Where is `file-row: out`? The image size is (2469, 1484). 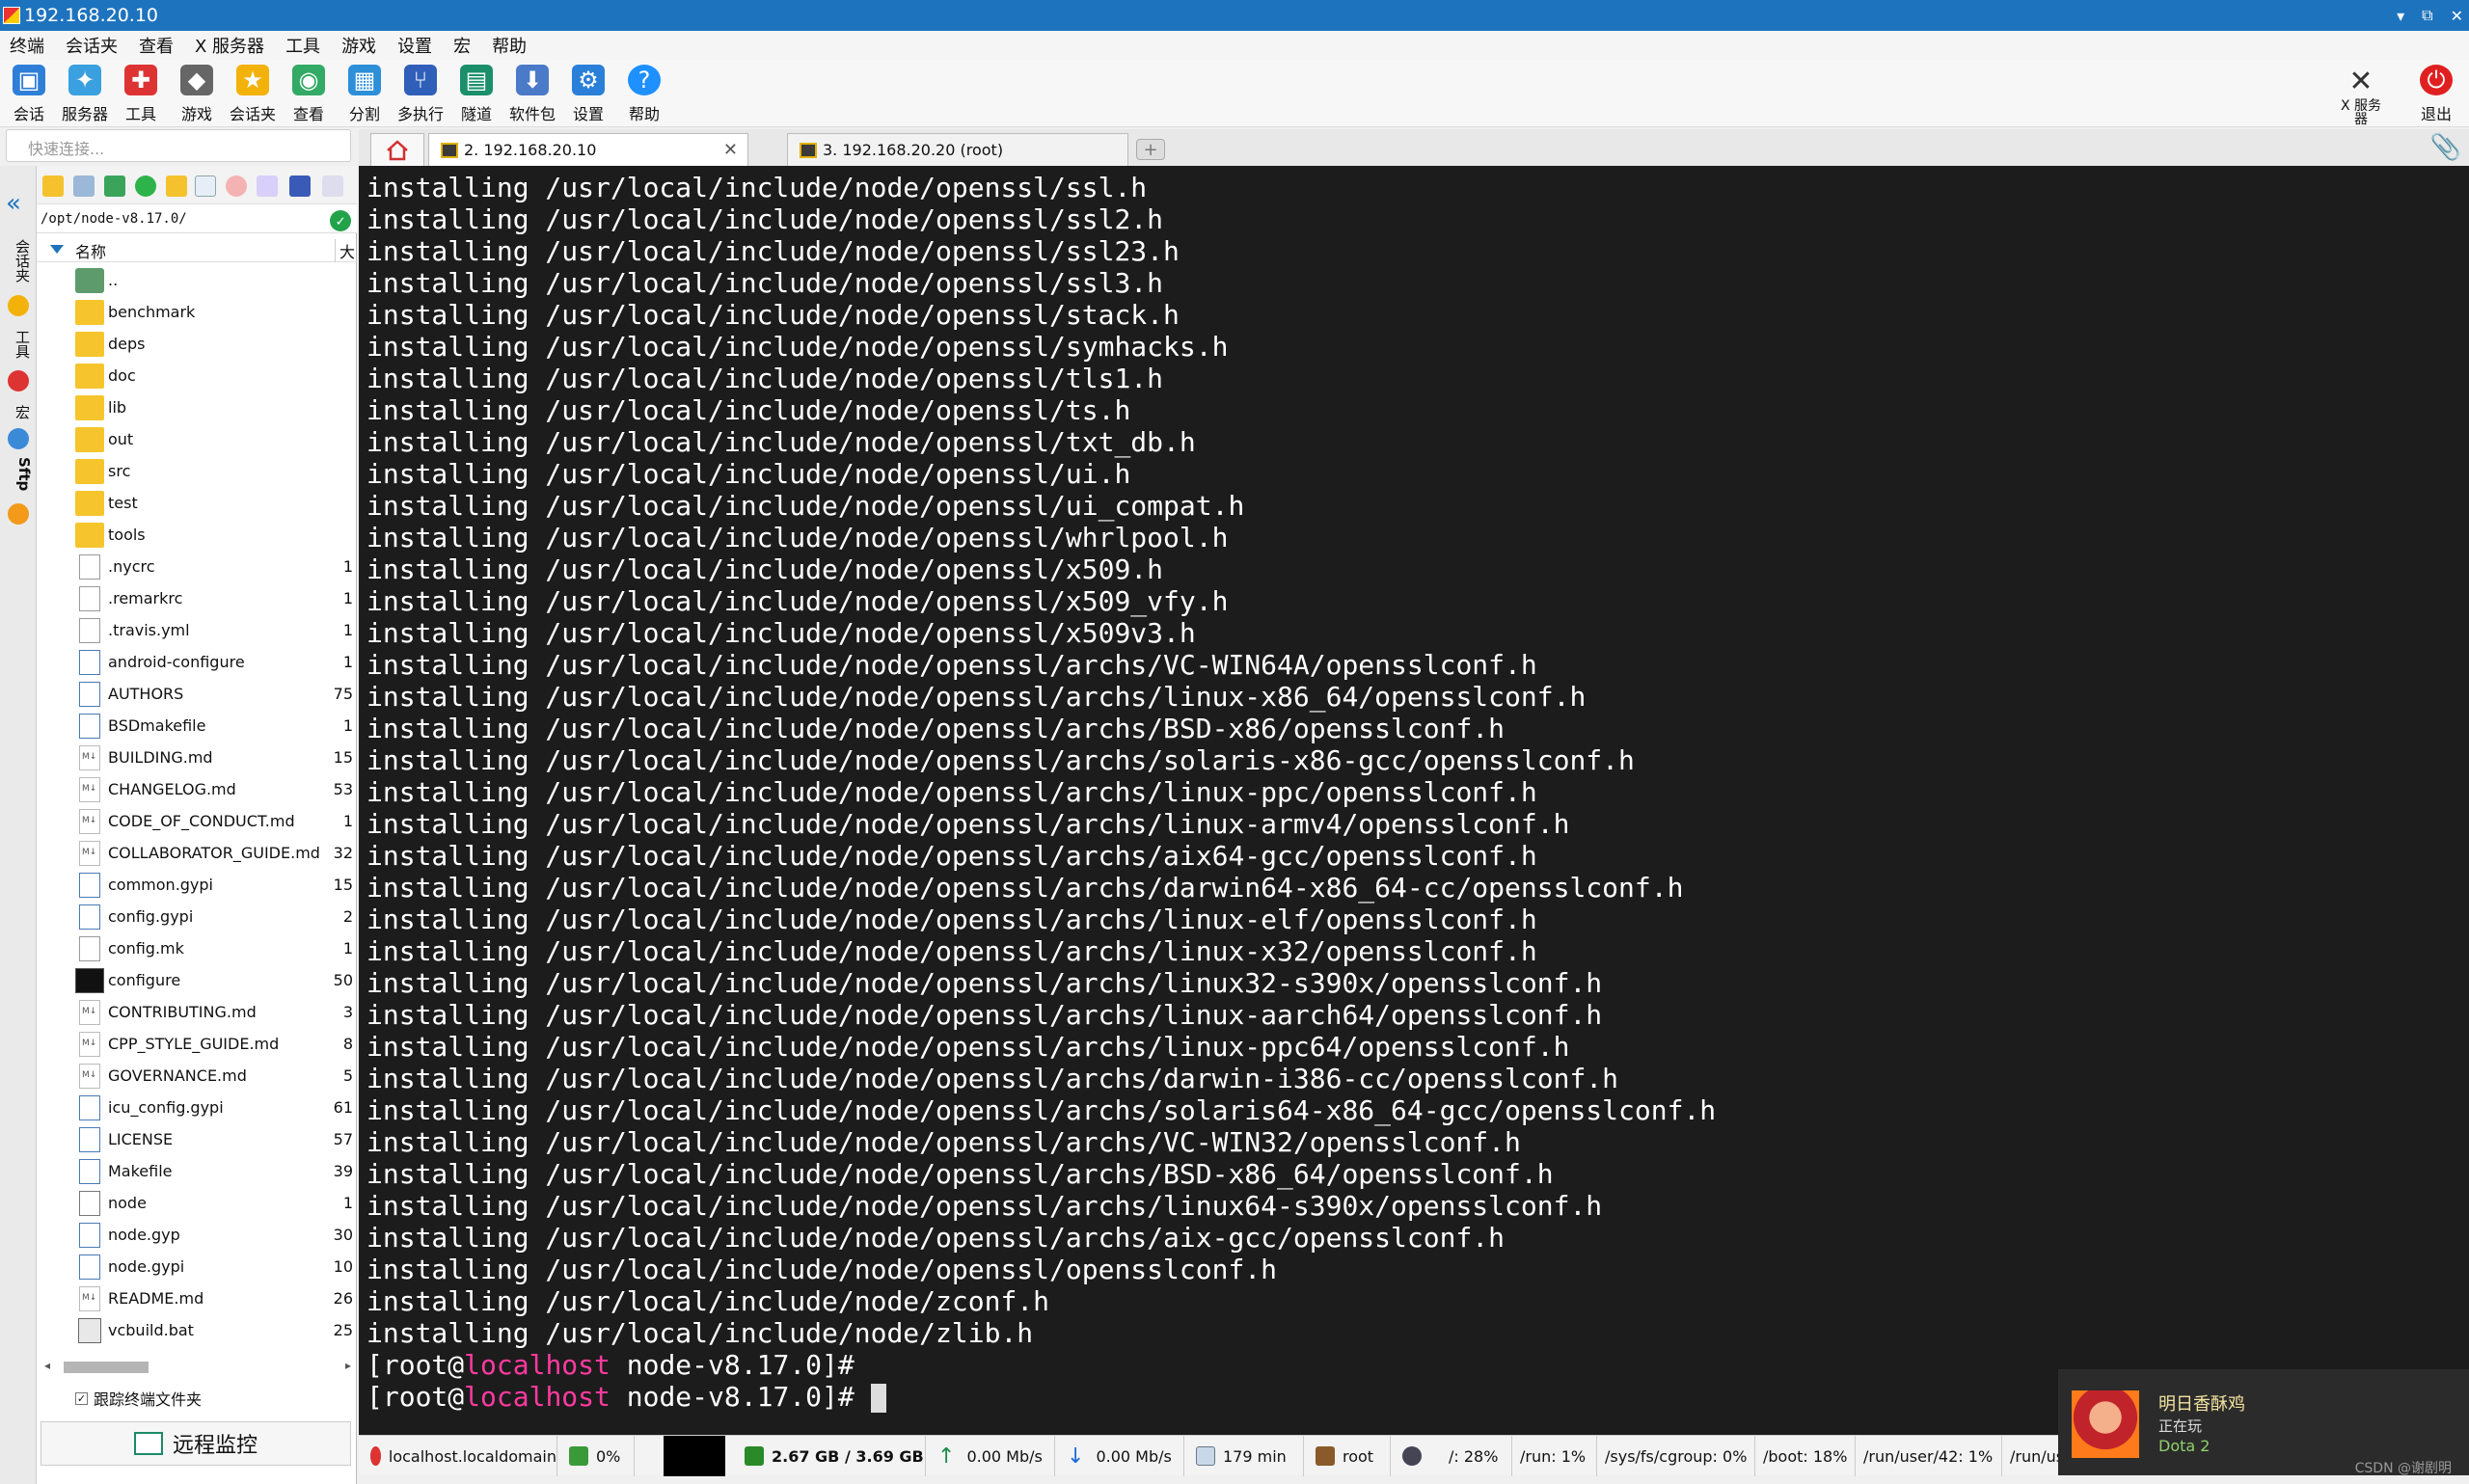 file-row: out is located at coordinates (197, 439).